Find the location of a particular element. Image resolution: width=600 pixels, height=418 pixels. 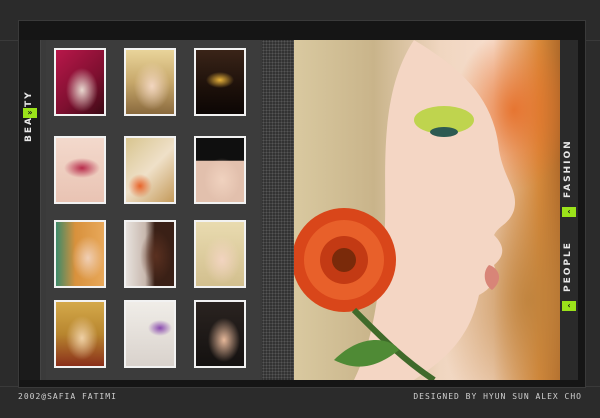

credit-text: DESIGNED BY HYUN SUN ALEX CHO is located at coordinates (497, 396).